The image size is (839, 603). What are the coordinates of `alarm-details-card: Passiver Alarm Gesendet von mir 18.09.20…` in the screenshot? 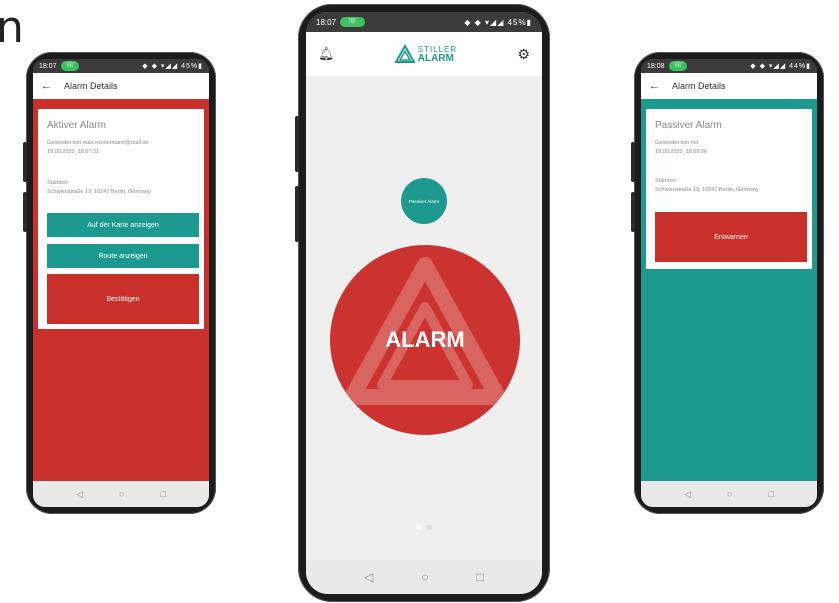 It's located at (729, 189).